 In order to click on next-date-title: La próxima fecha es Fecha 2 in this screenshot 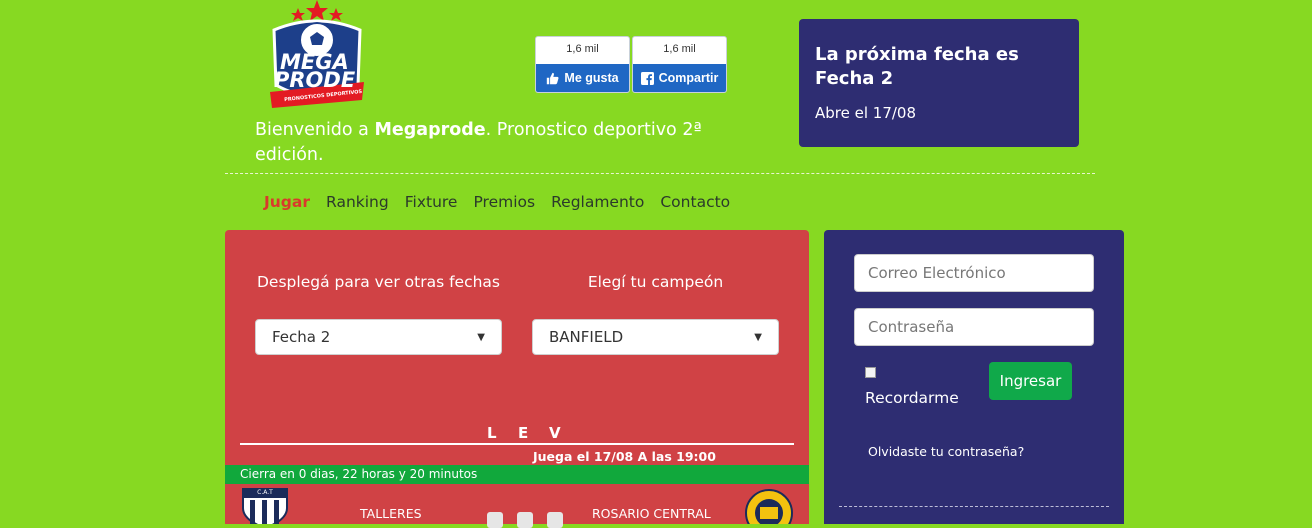, I will do `click(917, 66)`.